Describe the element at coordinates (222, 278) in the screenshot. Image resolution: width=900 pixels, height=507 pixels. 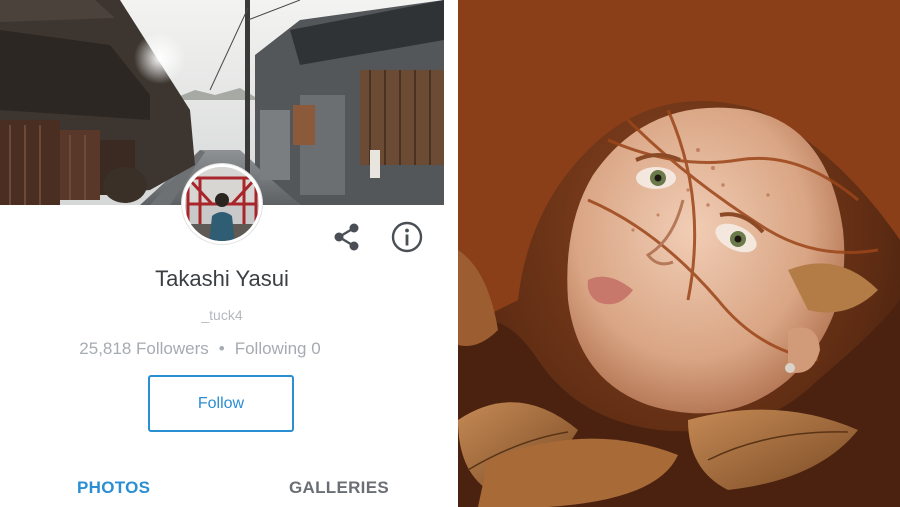
I see `profile-name: Takashi Yasui` at that location.